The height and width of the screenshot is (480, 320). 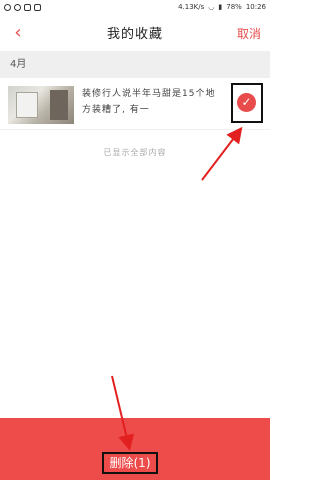 I want to click on wifi-icon: ◡, so click(x=211, y=7).